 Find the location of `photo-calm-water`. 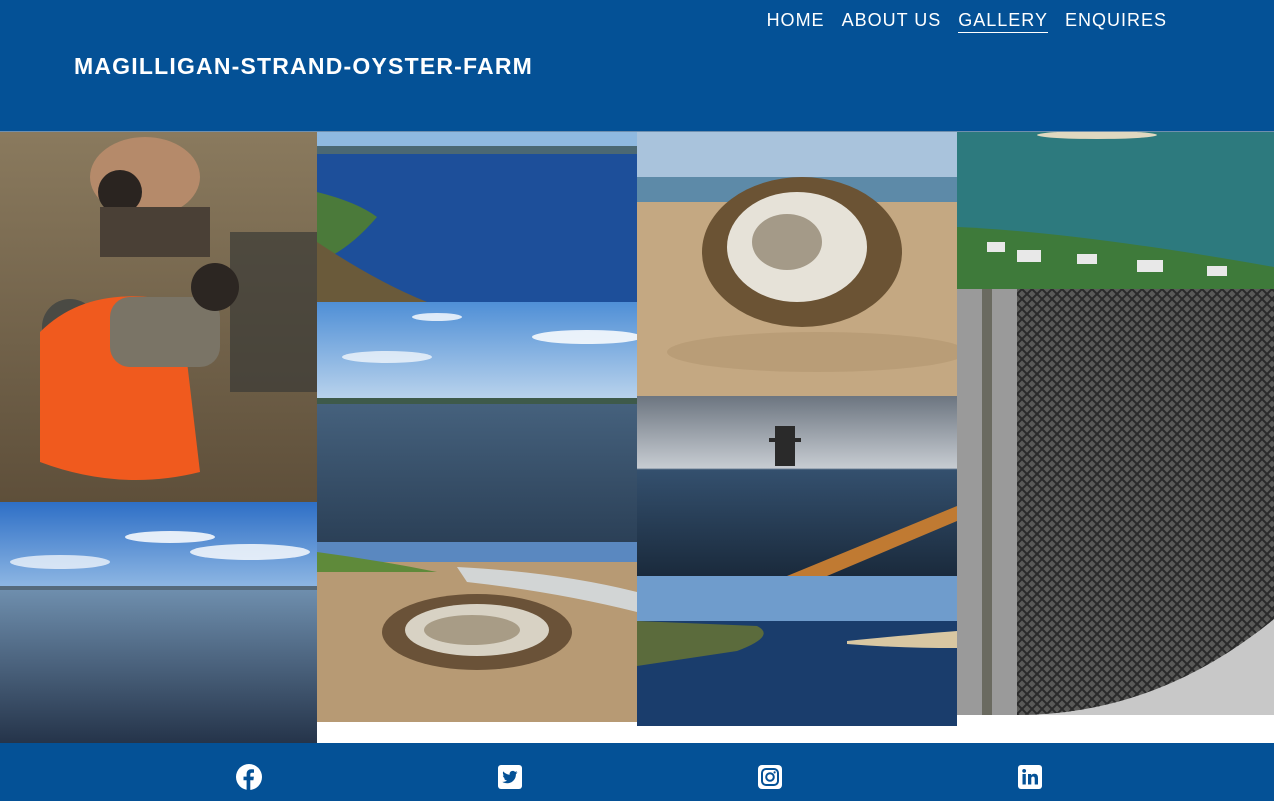

photo-calm-water is located at coordinates (477, 422).